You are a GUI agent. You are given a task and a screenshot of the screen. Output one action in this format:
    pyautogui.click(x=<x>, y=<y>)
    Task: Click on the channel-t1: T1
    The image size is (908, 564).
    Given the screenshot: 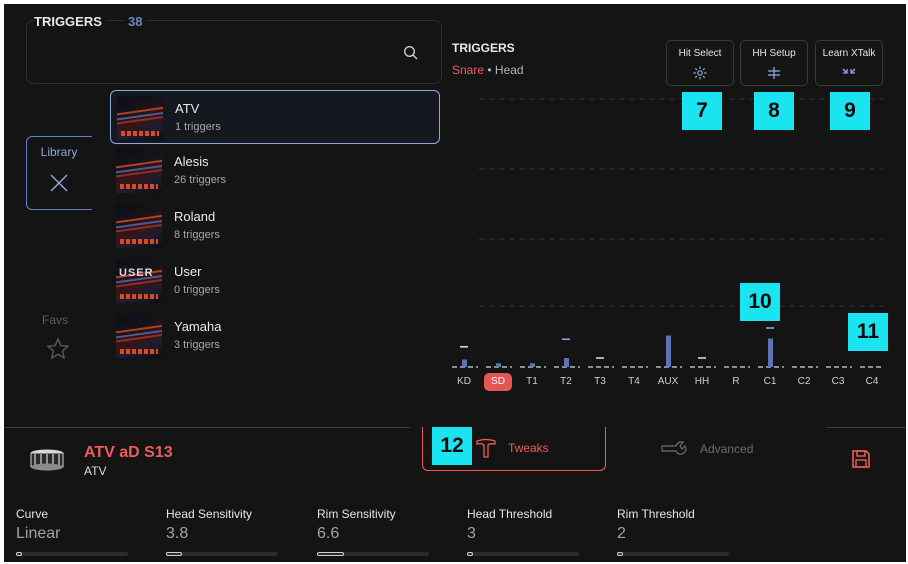 What is the action you would take?
    pyautogui.click(x=532, y=382)
    